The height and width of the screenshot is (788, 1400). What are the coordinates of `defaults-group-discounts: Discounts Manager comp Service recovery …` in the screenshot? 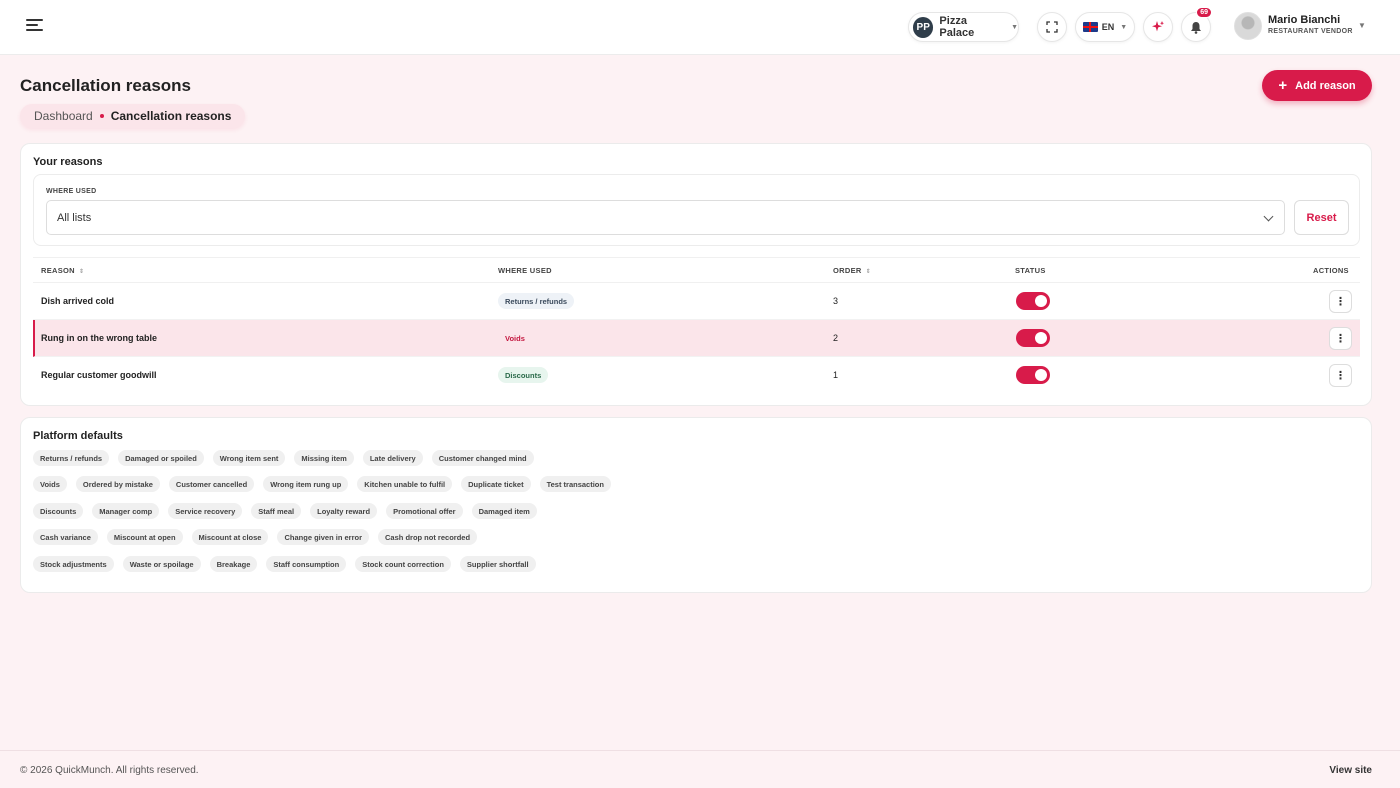 It's located at (285, 511).